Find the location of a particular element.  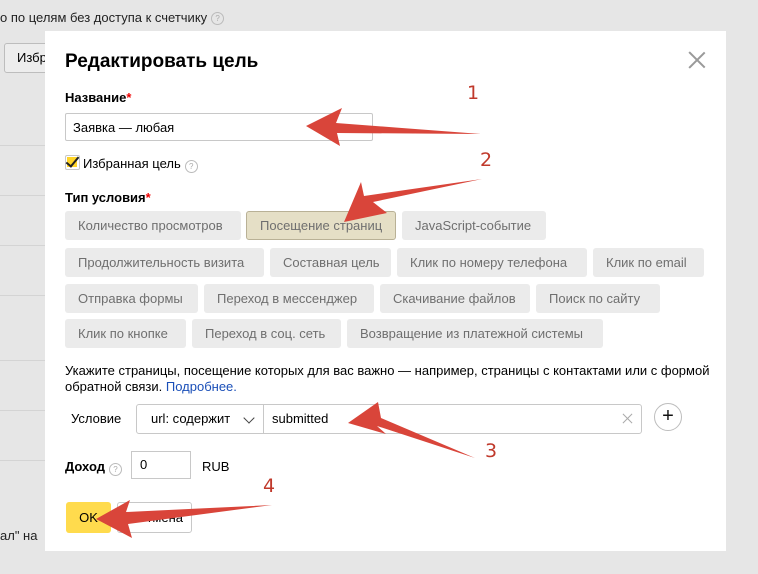

annotation-number-1: 1 is located at coordinates (473, 93).